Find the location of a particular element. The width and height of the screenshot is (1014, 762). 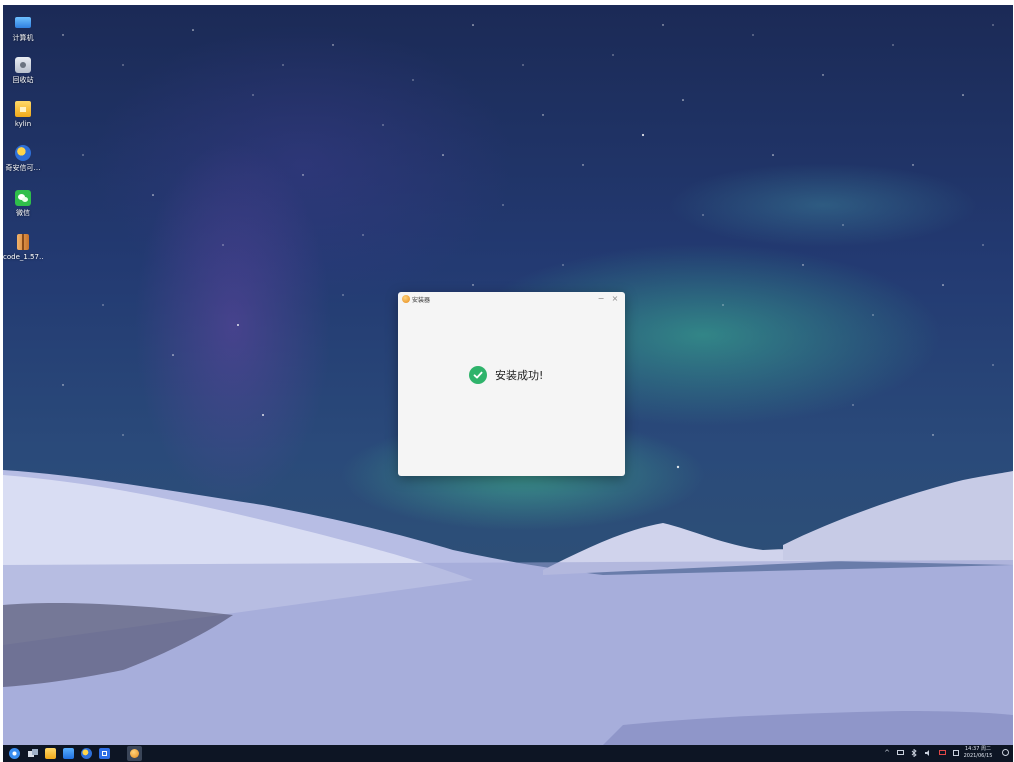

installer-dialog: 安装器 − × 安装成功! is located at coordinates (511, 384).